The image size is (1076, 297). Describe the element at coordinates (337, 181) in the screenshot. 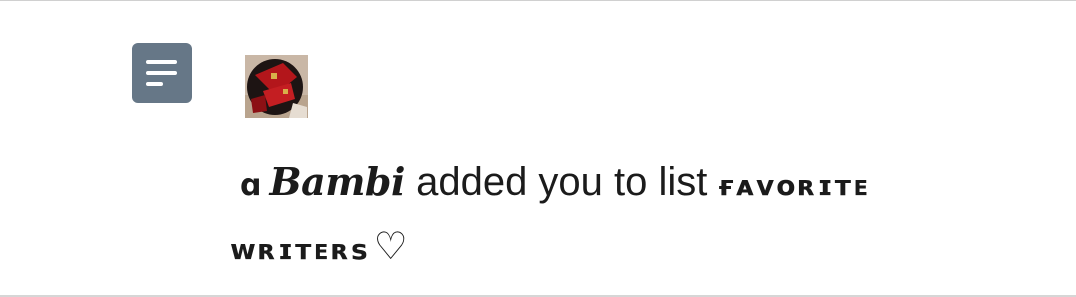

I see `user-name-link: Bambi` at that location.